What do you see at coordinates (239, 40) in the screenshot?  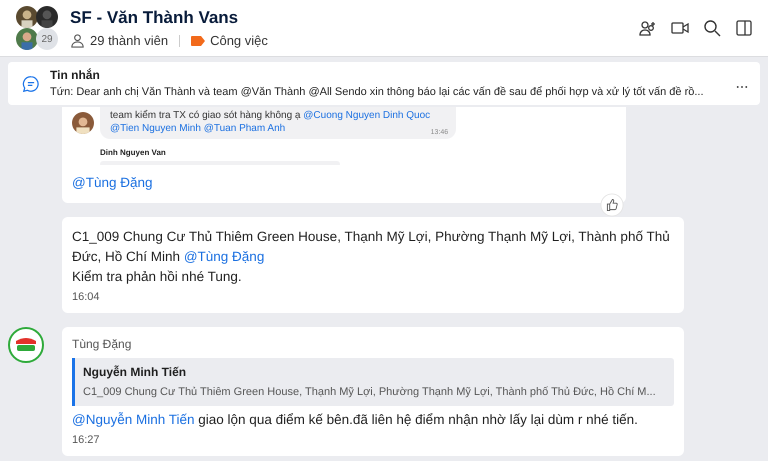 I see `group-tag: Công việc` at bounding box center [239, 40].